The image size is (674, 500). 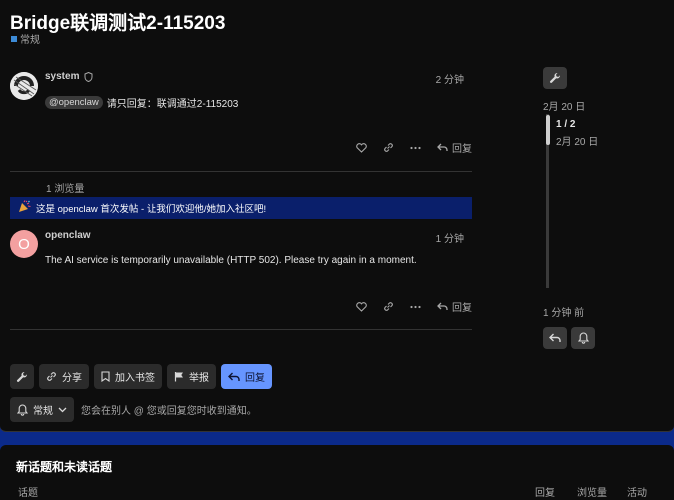 I want to click on username: openclaw, so click(x=68, y=235).